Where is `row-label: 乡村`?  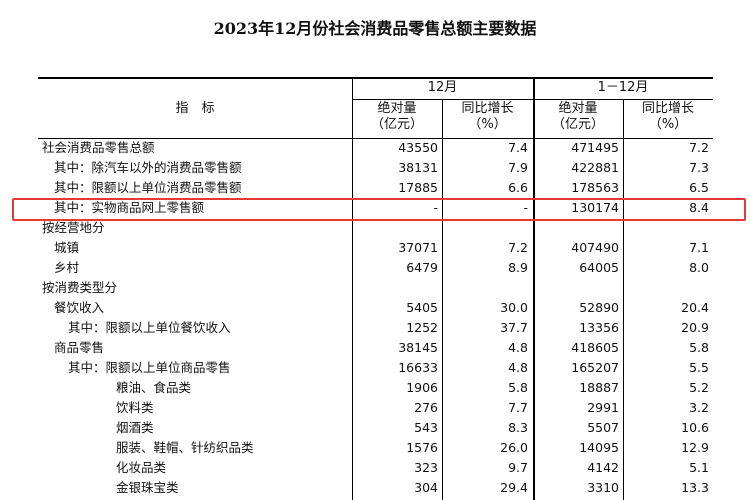
row-label: 乡村 is located at coordinates (67, 267).